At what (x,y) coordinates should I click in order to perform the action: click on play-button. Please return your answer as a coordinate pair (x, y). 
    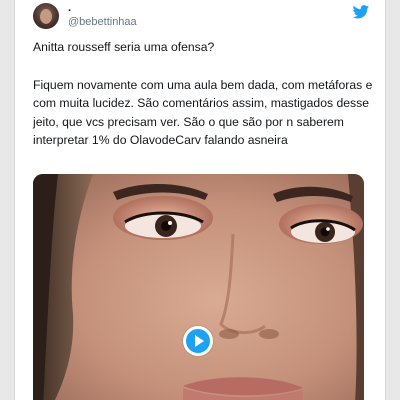
    Looking at the image, I should click on (198, 341).